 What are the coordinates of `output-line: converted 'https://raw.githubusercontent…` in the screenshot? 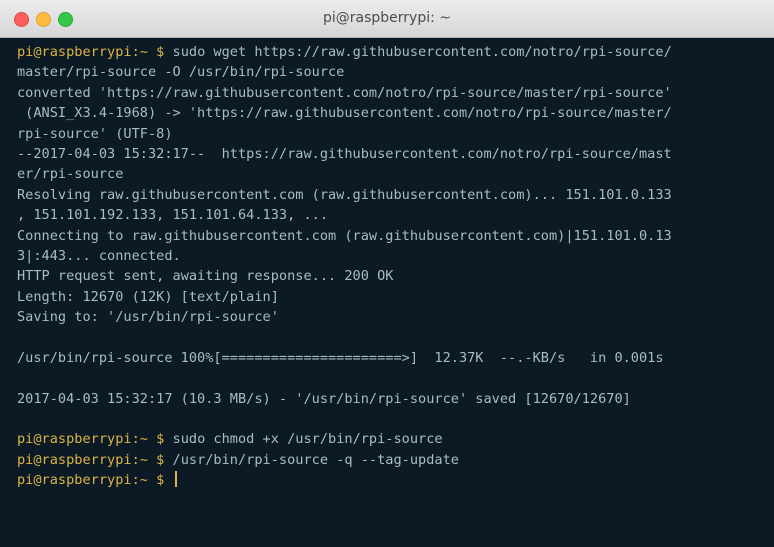 It's located at (395, 93).